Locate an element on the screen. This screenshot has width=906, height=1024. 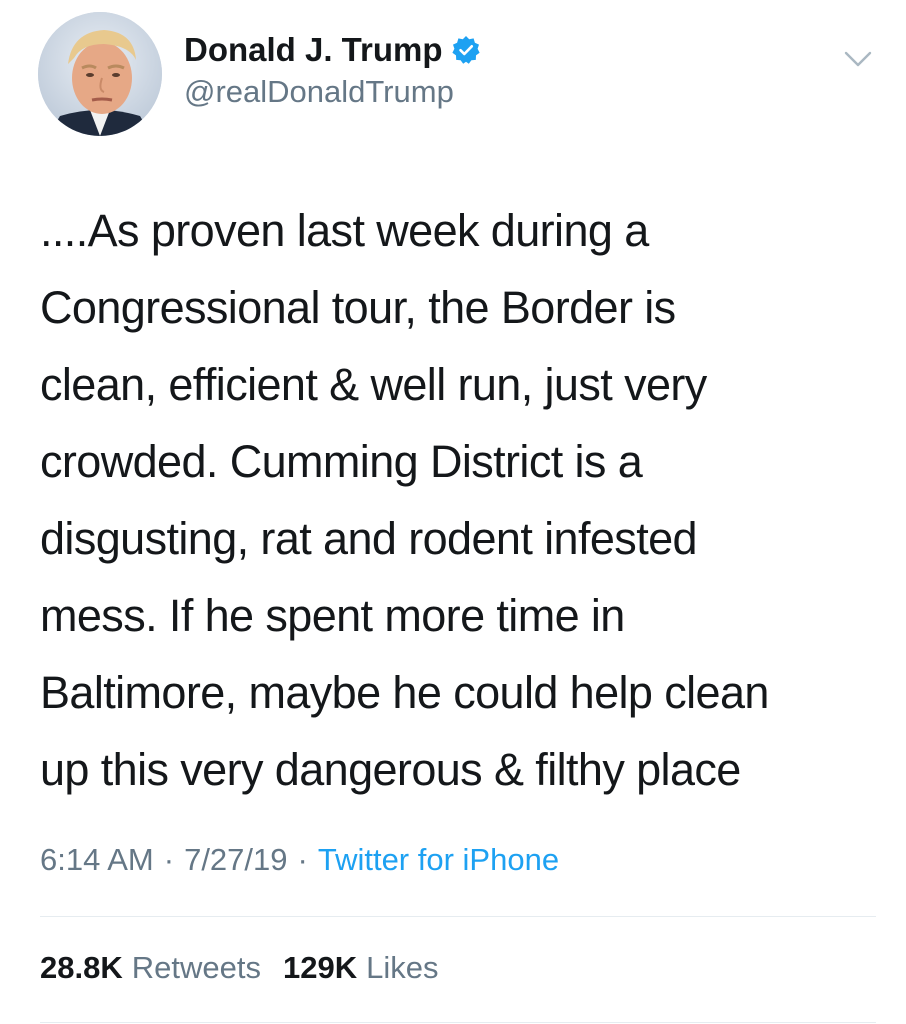
chevron-down-icon is located at coordinates (858, 59).